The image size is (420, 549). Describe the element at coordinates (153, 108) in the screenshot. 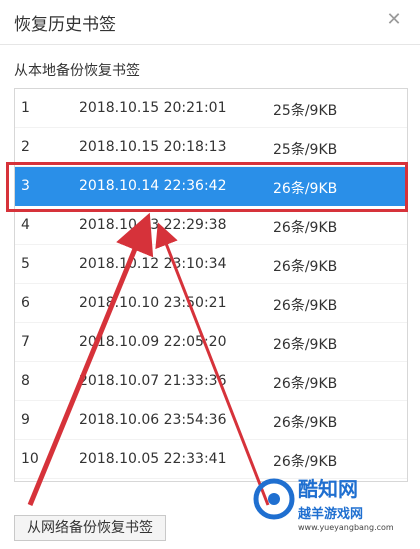

I see `backup-datetime: 2018.10.15 20:21:01` at that location.